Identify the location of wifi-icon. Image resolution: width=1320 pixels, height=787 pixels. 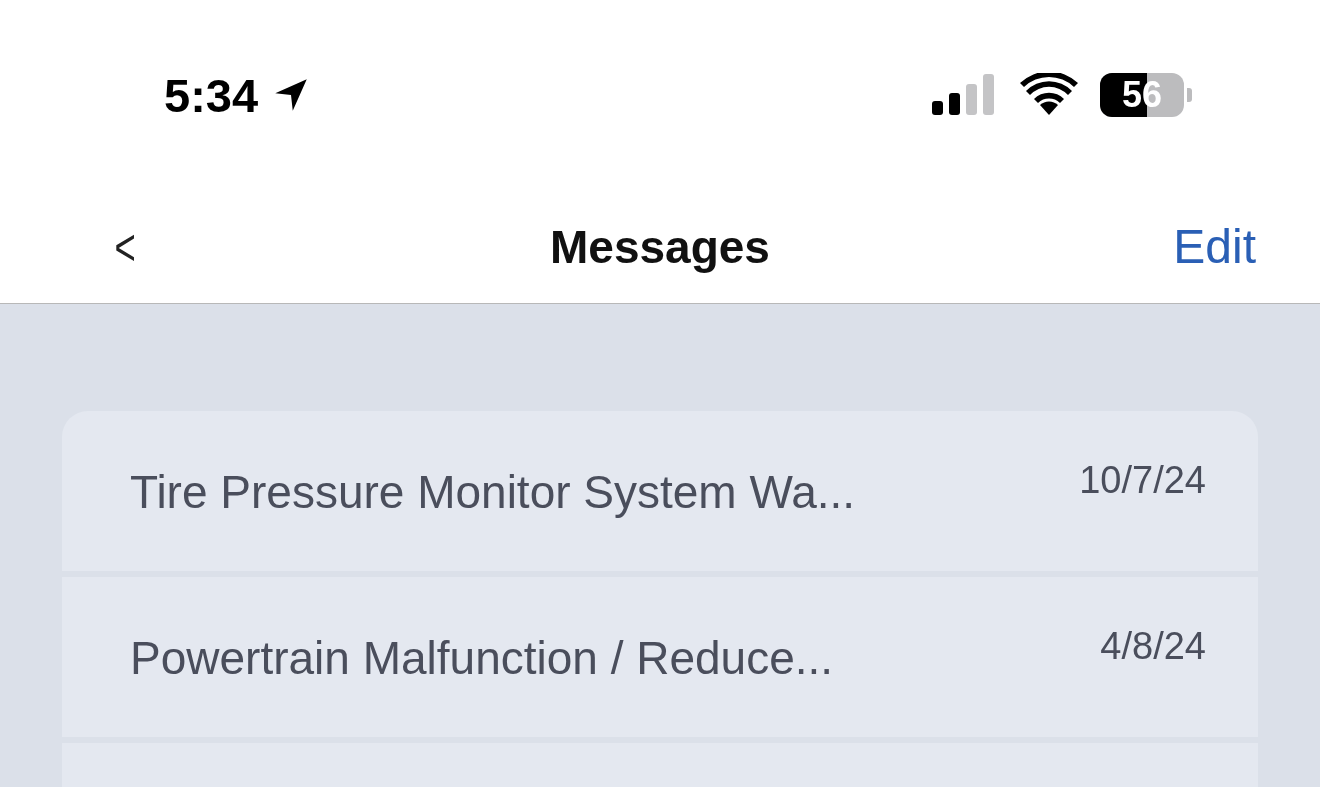
(1049, 95).